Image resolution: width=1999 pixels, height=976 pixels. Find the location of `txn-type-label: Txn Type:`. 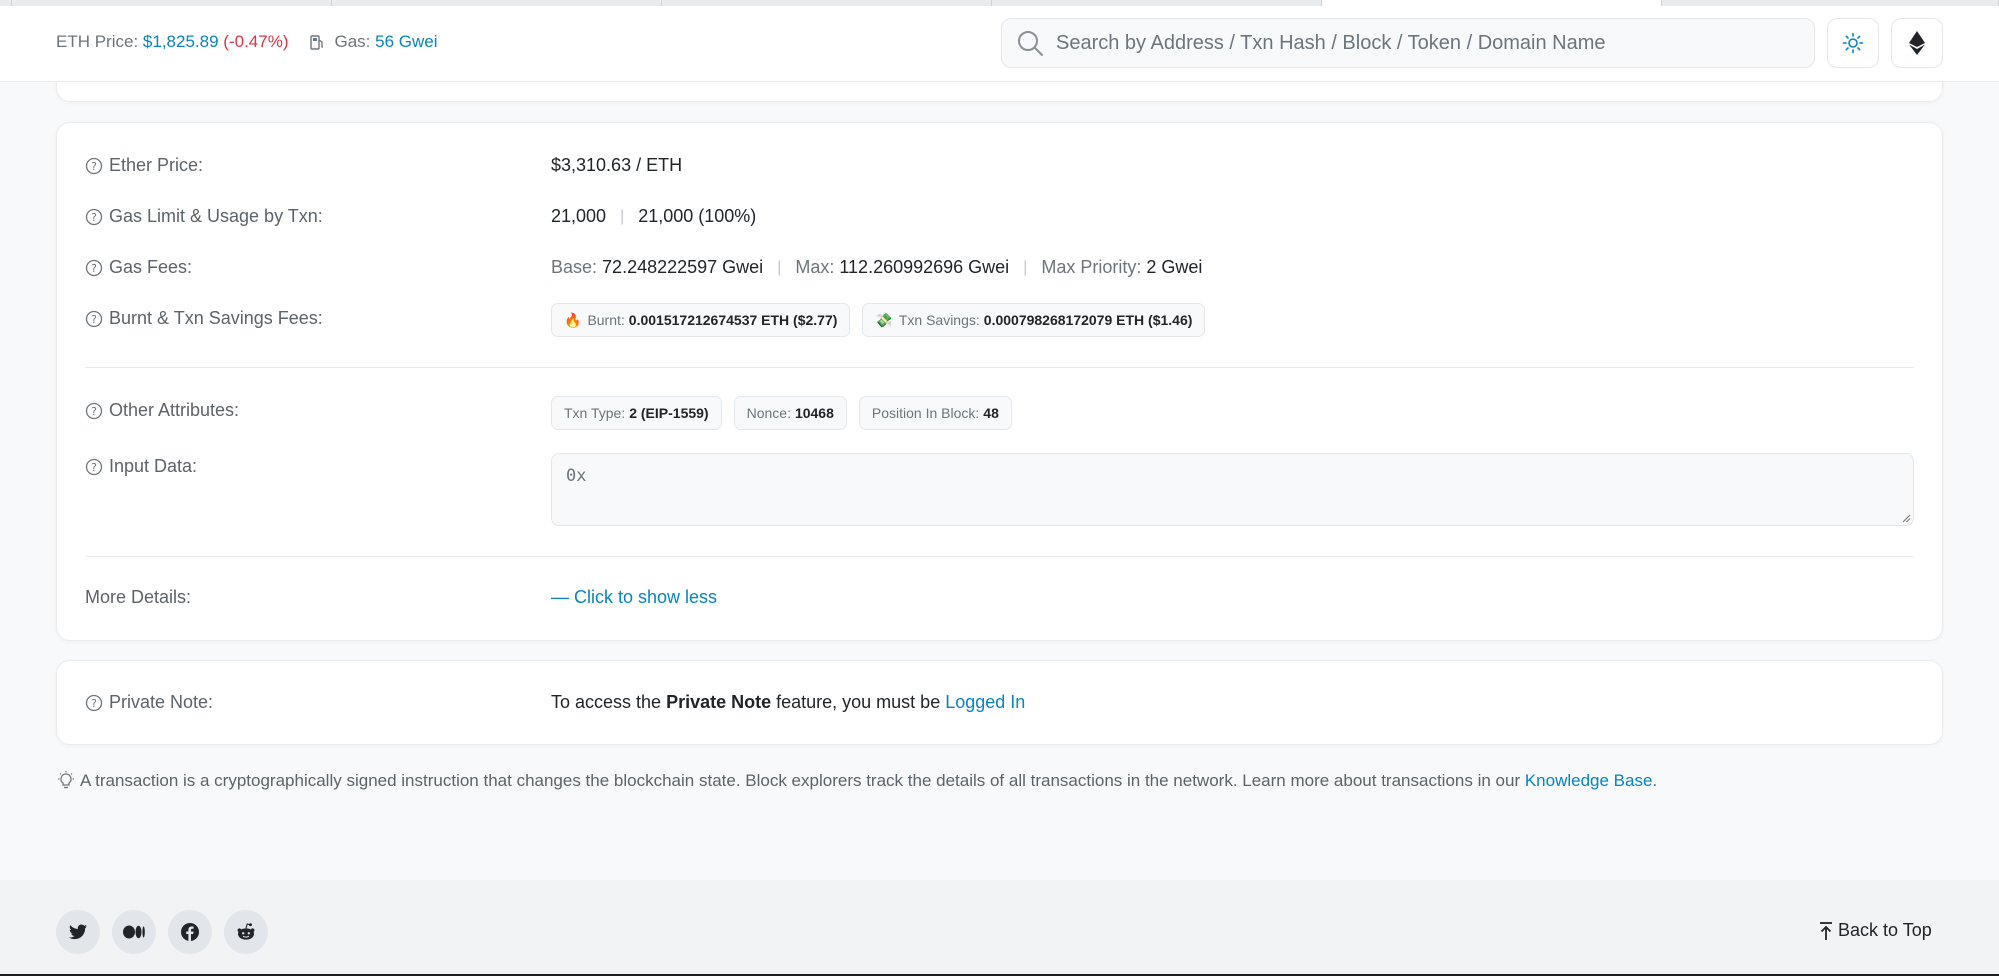

txn-type-label: Txn Type: is located at coordinates (595, 413).